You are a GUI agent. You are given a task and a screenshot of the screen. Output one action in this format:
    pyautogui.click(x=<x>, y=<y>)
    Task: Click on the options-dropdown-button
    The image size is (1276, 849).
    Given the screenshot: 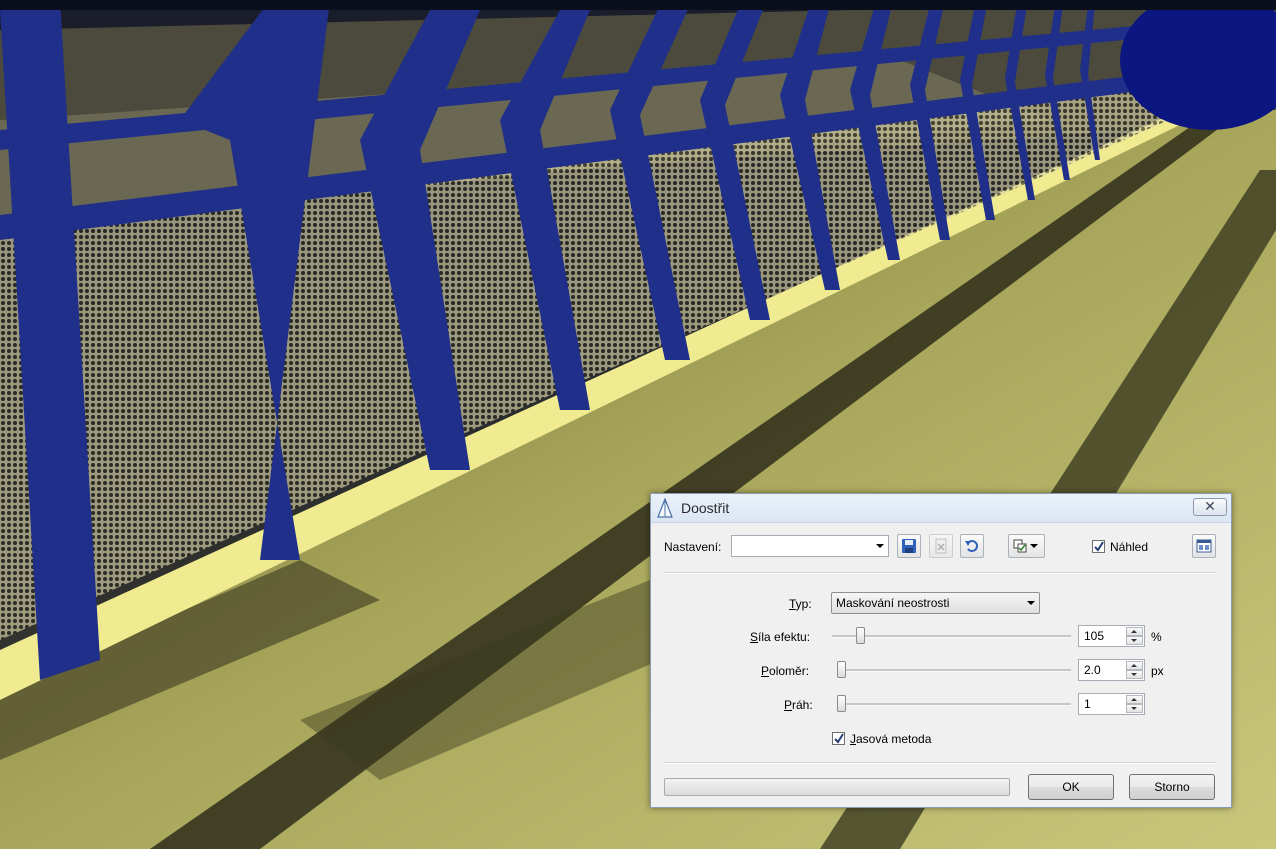 What is the action you would take?
    pyautogui.click(x=1026, y=546)
    